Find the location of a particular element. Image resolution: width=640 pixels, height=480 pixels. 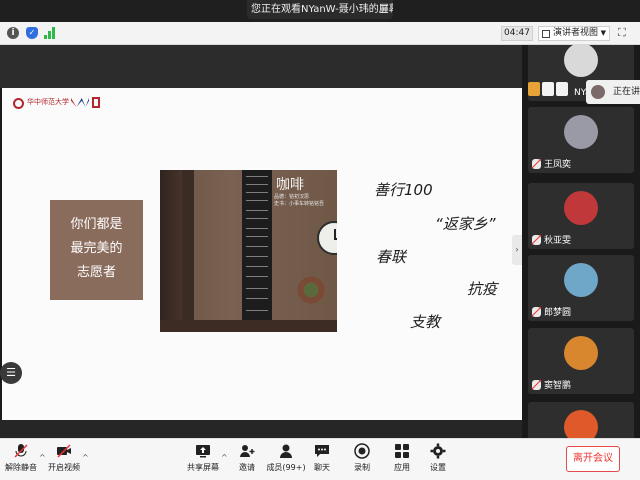

hand-icon is located at coordinates (534, 89).